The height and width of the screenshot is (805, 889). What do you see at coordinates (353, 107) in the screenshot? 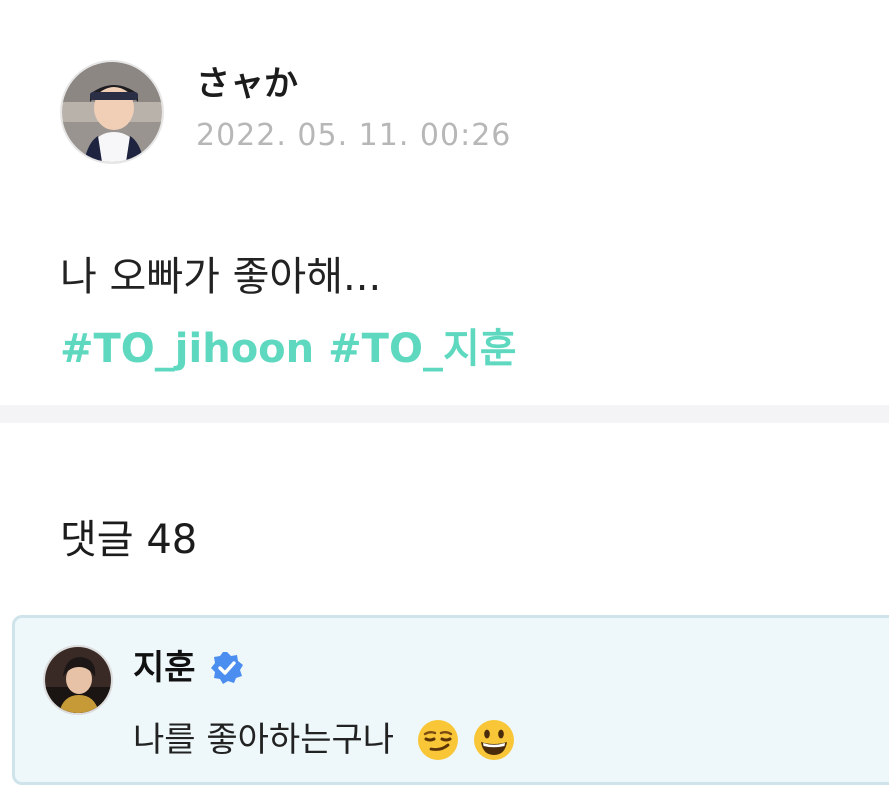
I see `author-block: さャか 2022. 05. 11. 00:26` at bounding box center [353, 107].